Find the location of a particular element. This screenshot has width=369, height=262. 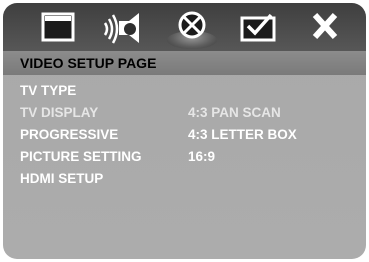

option-16-9: 16:9 is located at coordinates (201, 157).